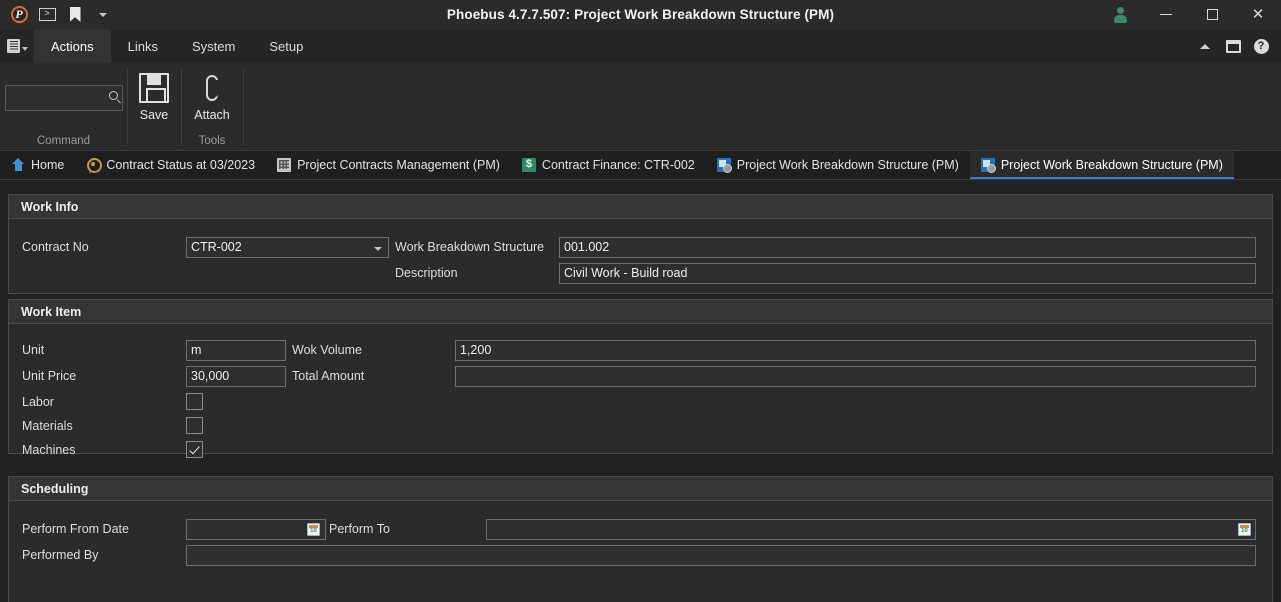 The width and height of the screenshot is (1281, 602). I want to click on perform-from-date-input, so click(256, 529).